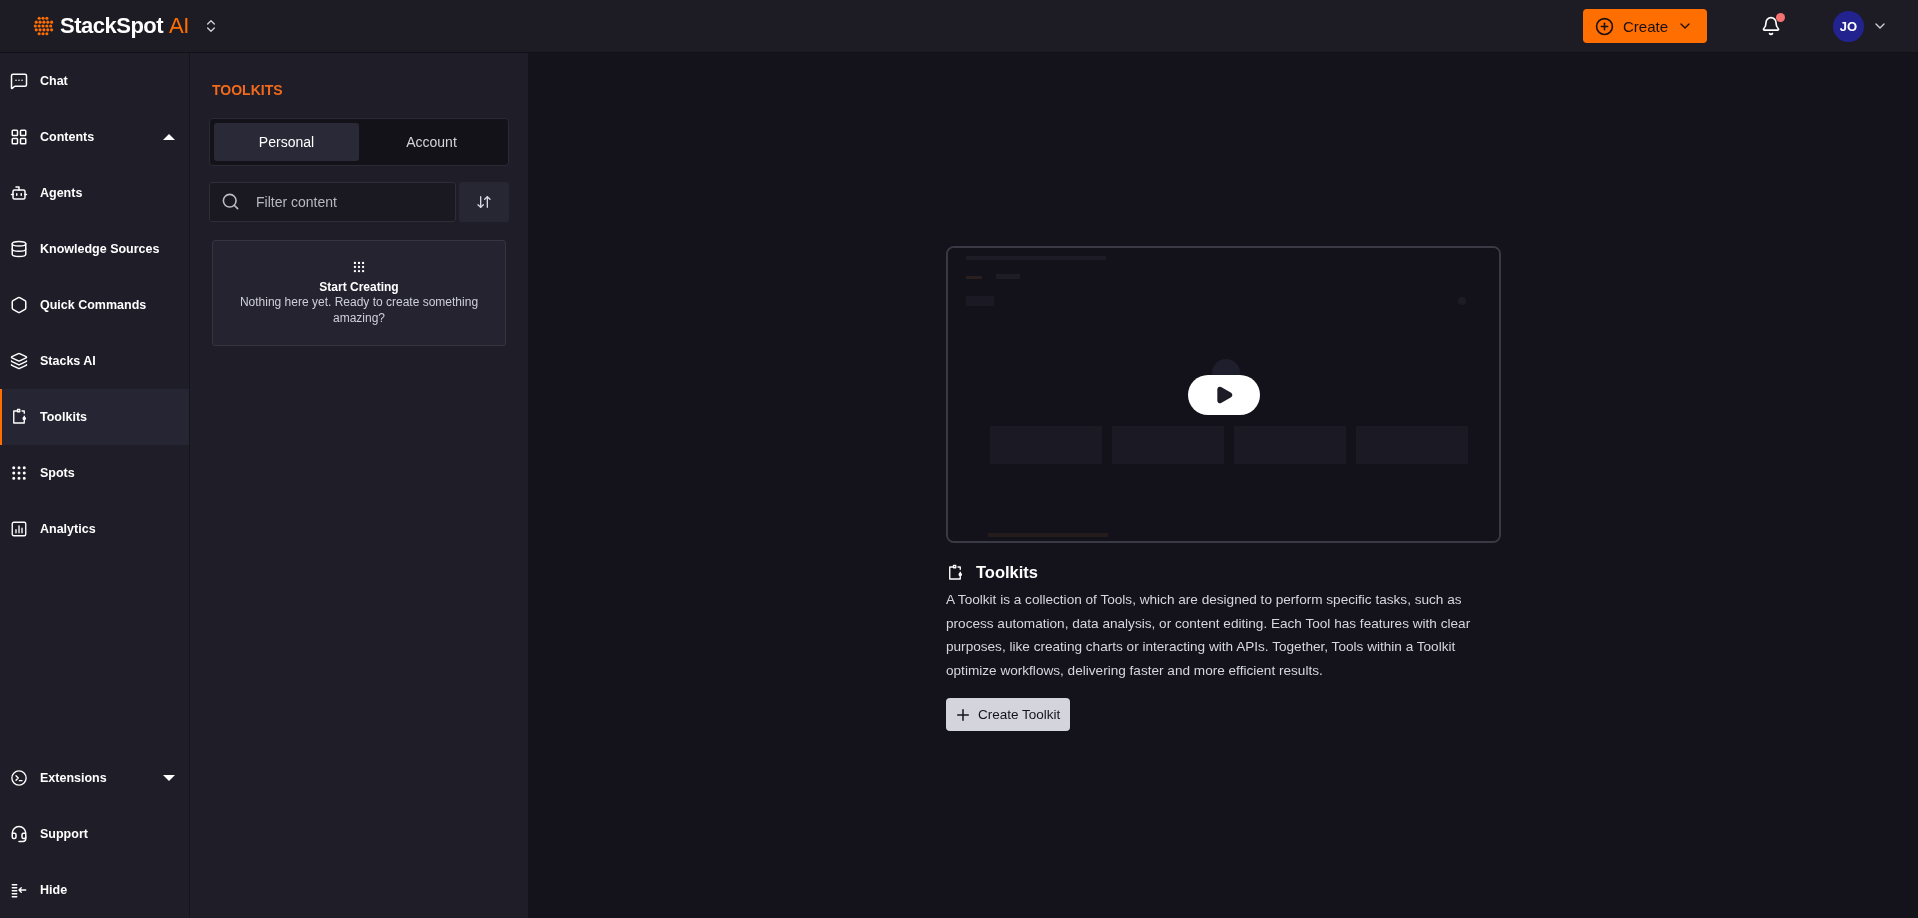 Image resolution: width=1918 pixels, height=918 pixels. I want to click on sidebar-group: Extensions, so click(94, 778).